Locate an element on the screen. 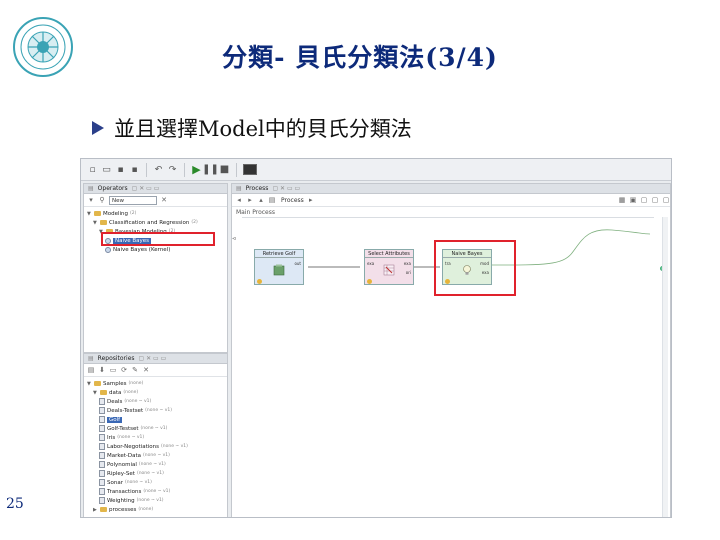  grid-icon: ▣ is located at coordinates (633, 200).